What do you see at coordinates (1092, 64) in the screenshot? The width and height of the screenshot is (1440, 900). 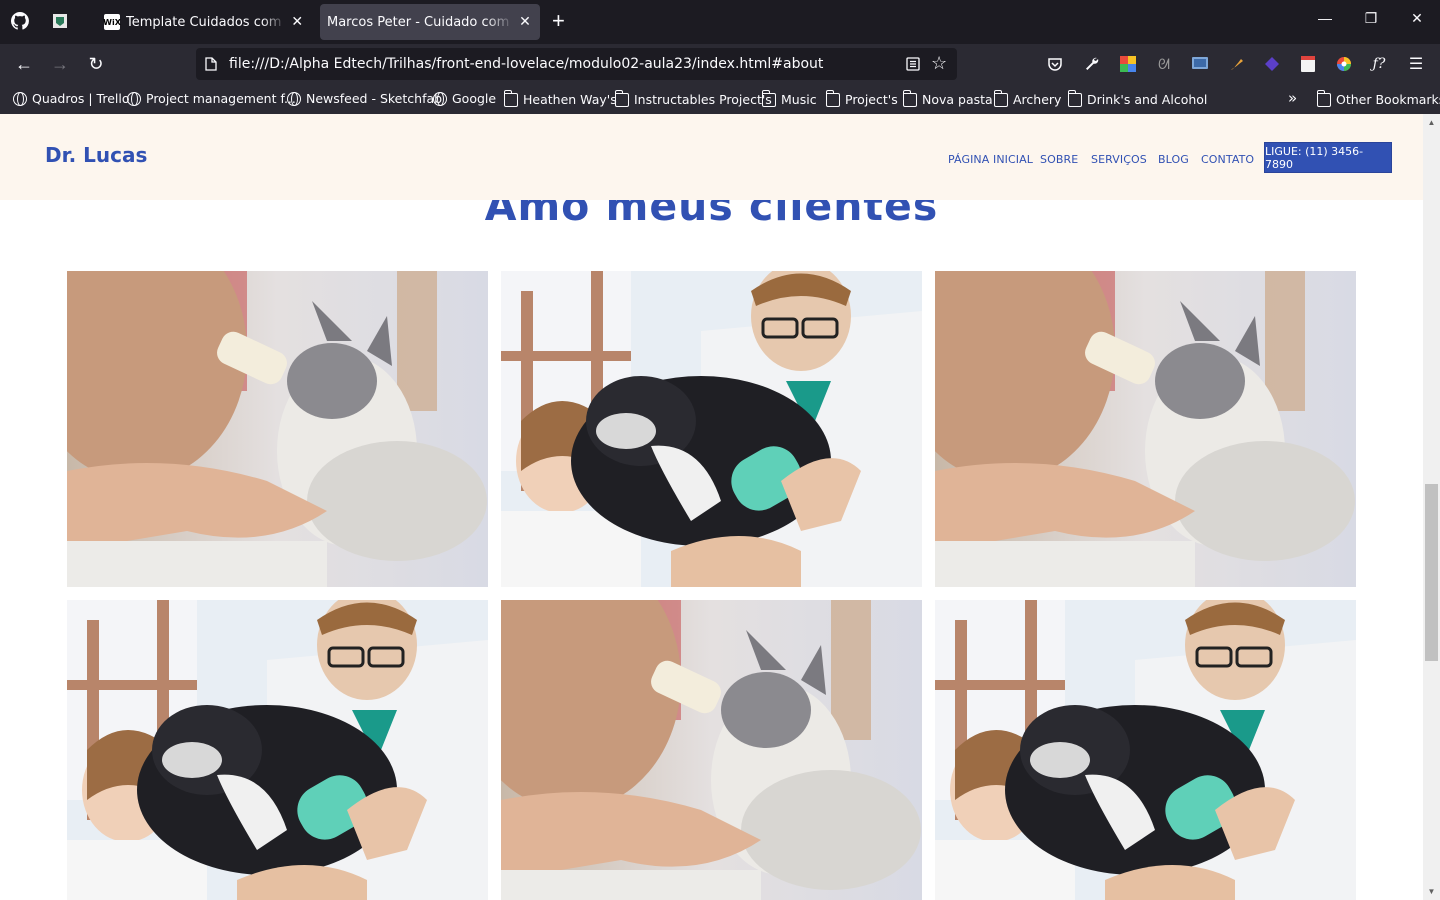 I see `wrench-icon` at bounding box center [1092, 64].